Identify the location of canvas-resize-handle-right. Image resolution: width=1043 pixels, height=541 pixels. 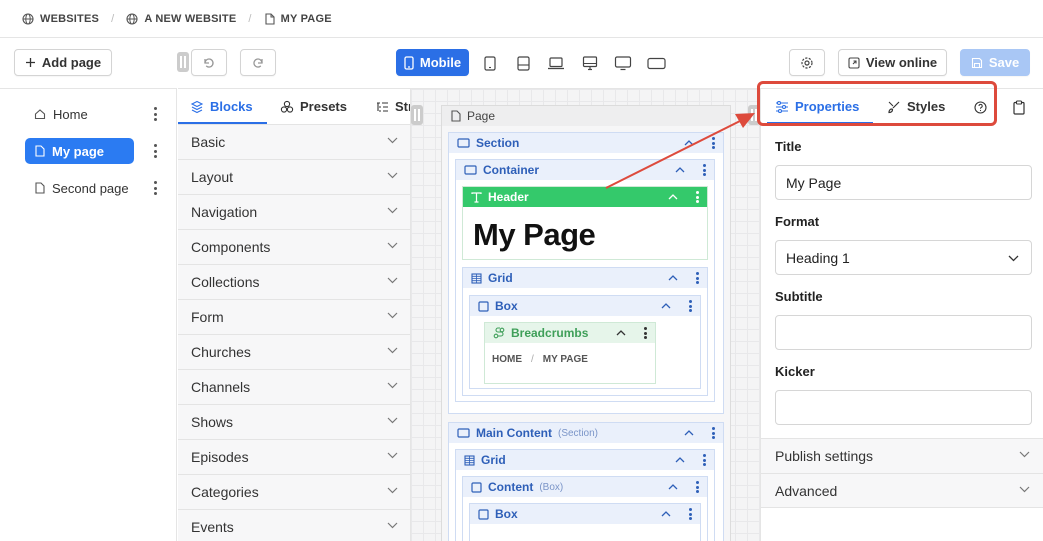
(754, 115).